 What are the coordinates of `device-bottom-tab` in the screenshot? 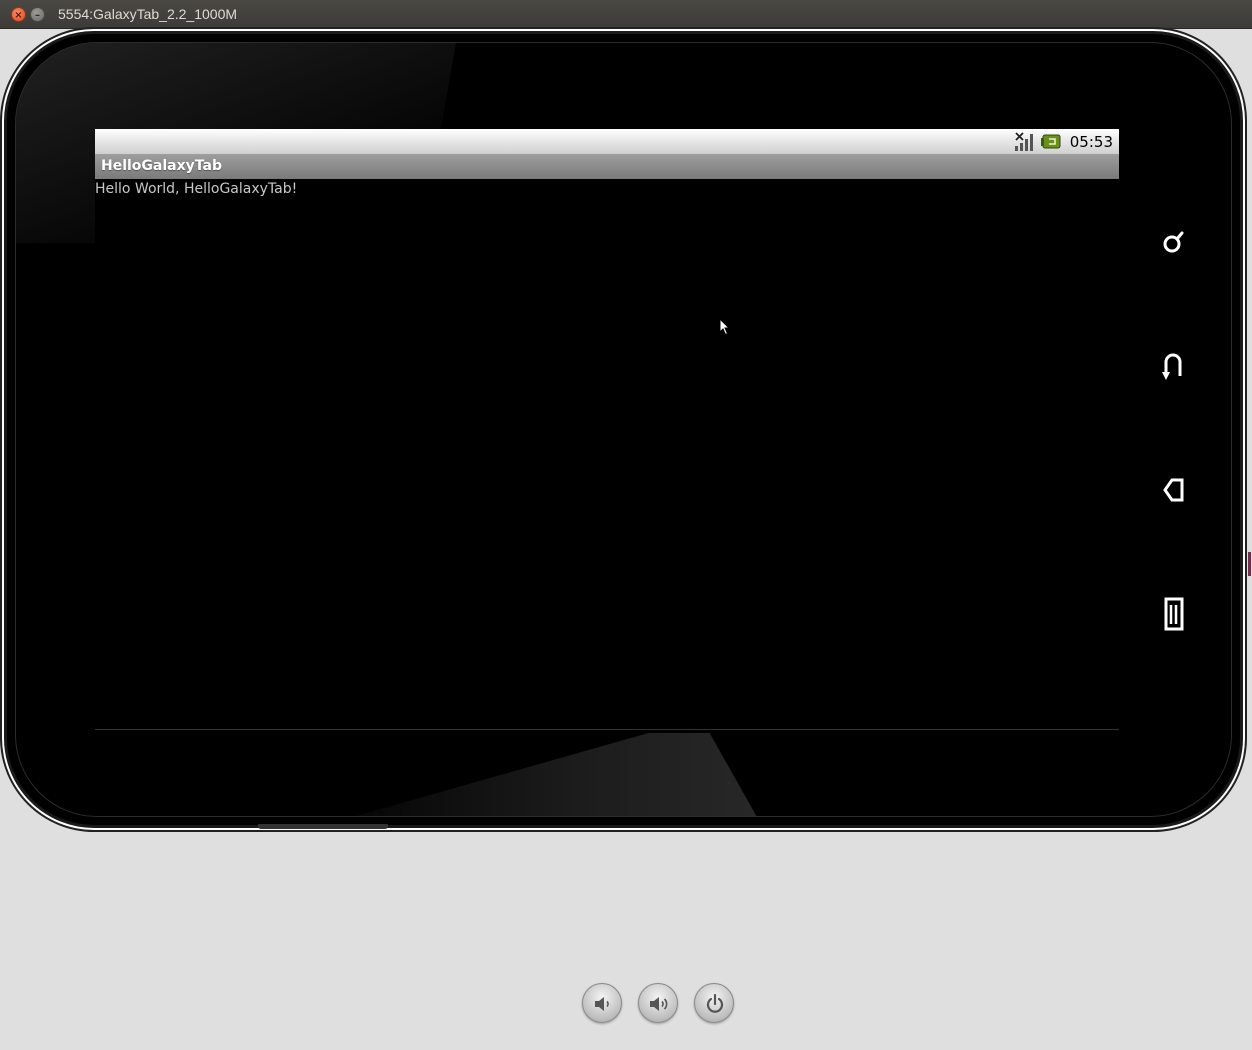 It's located at (323, 826).